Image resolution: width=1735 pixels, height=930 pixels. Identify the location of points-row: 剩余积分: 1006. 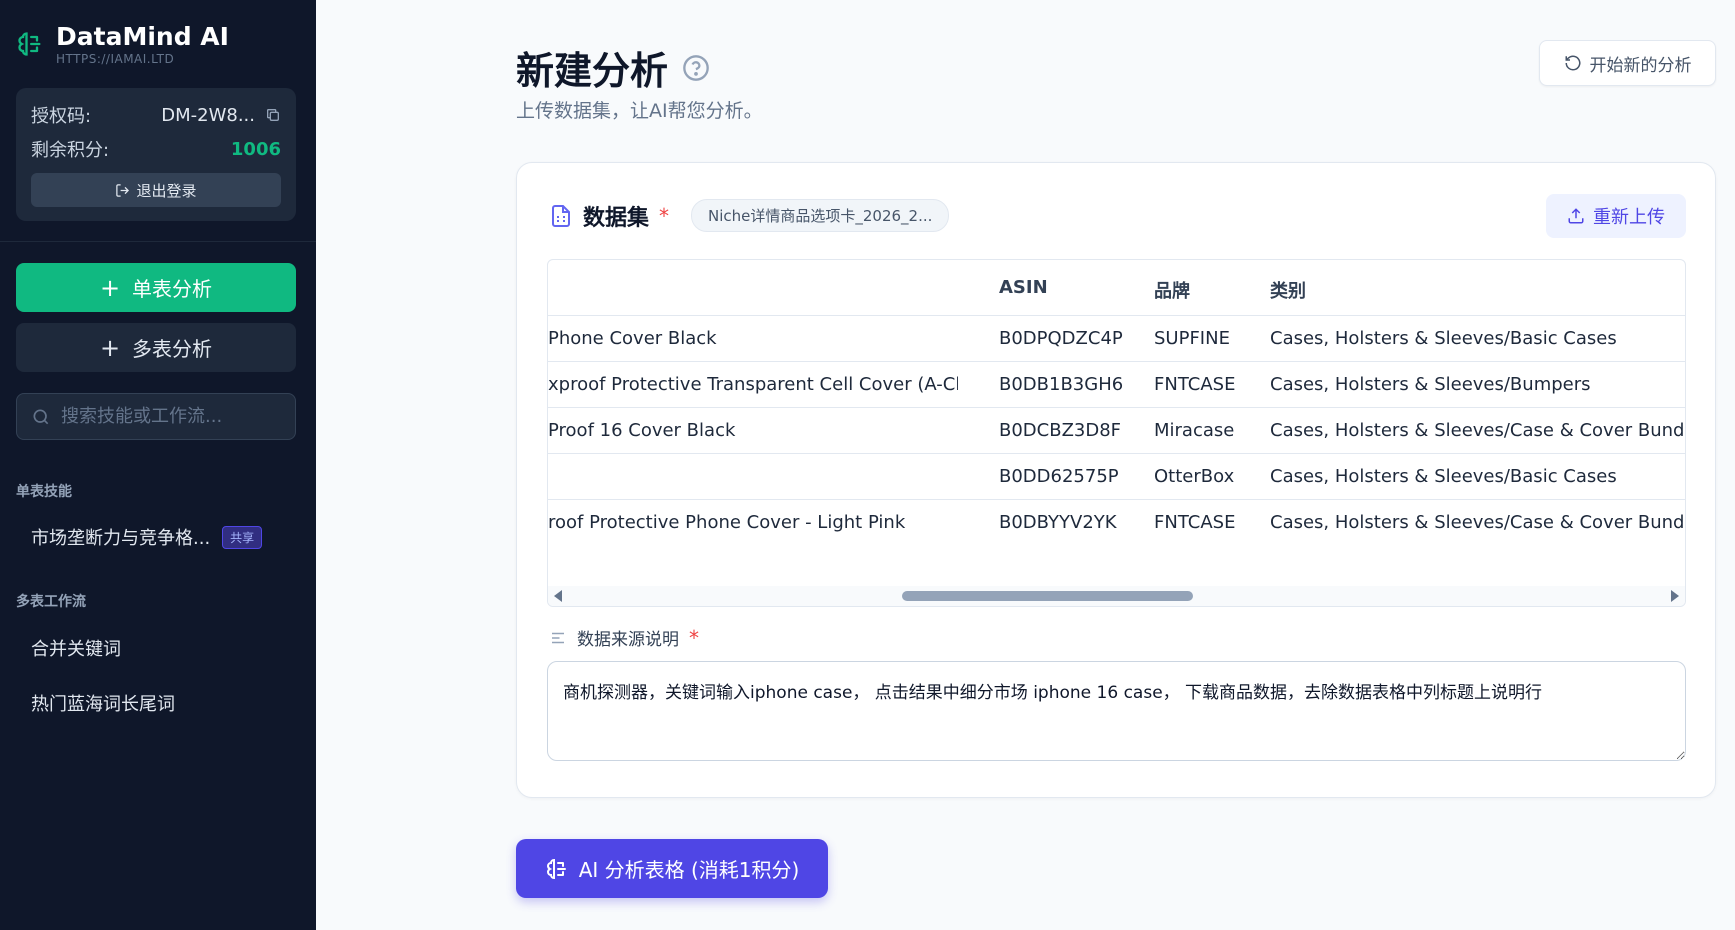
(156, 149).